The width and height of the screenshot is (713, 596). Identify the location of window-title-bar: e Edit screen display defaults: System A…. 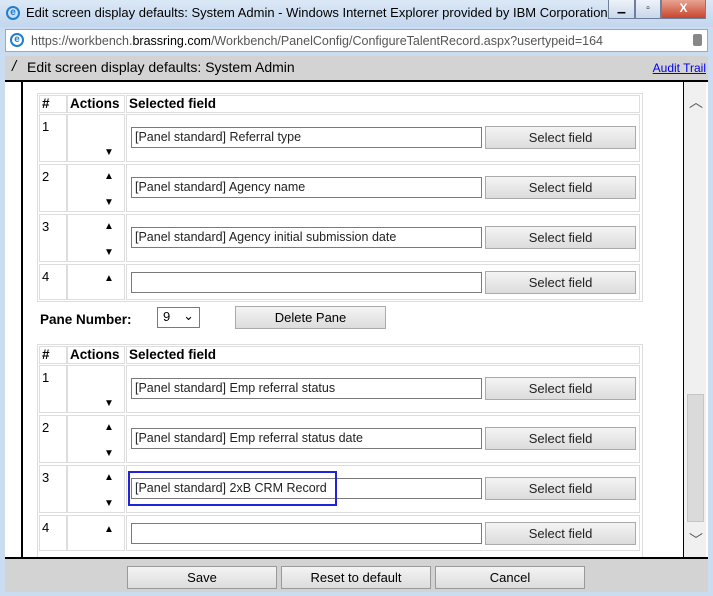
(356, 13).